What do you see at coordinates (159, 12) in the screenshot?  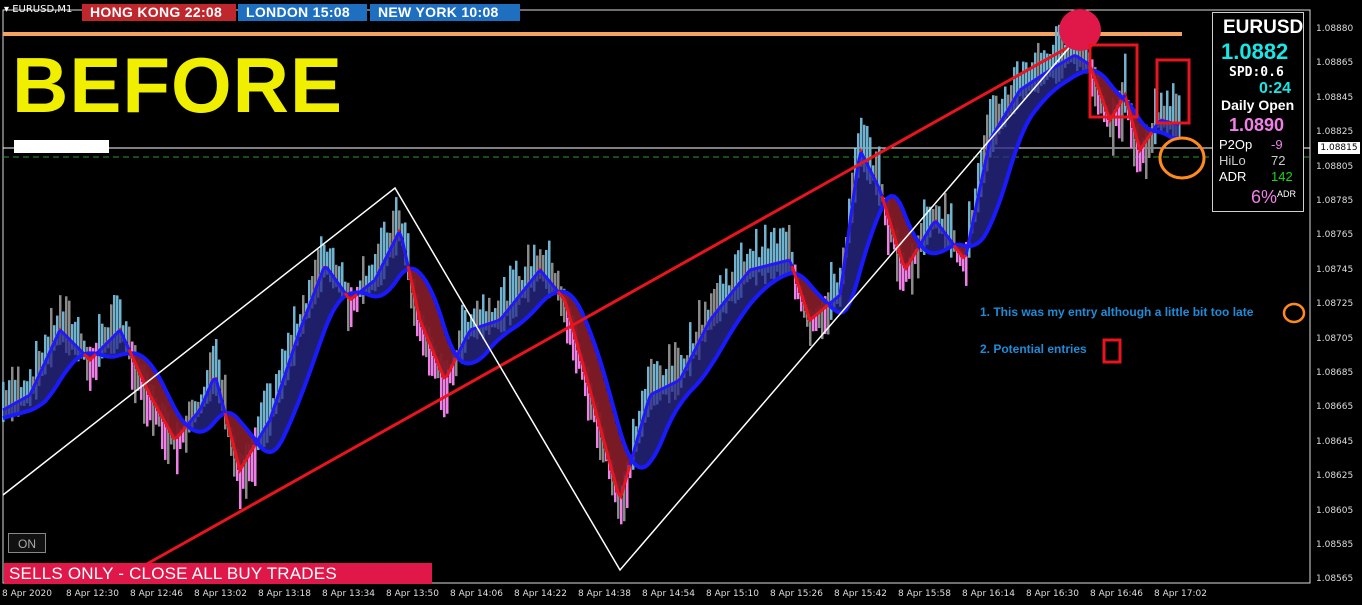 I see `clock-hong-kong: HONG KONG 22:08` at bounding box center [159, 12].